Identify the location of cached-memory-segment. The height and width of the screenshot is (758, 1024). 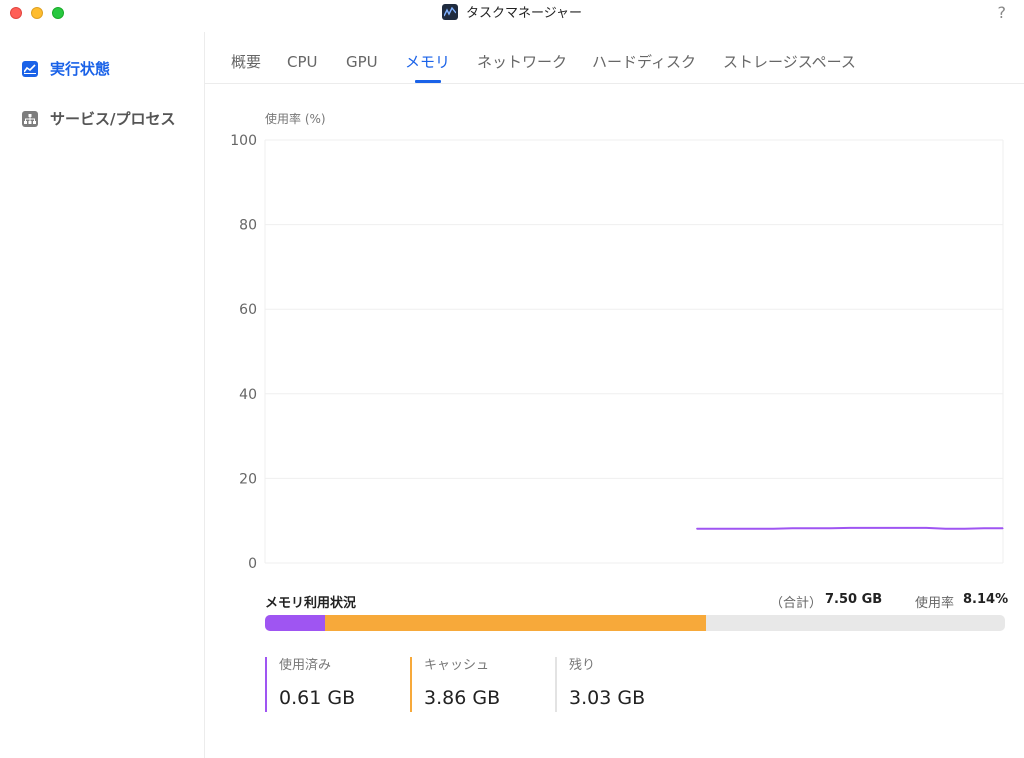
(516, 623).